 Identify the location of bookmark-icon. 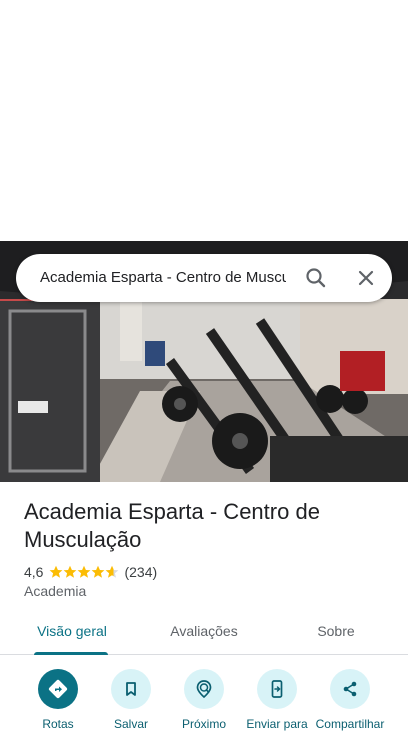
(131, 689).